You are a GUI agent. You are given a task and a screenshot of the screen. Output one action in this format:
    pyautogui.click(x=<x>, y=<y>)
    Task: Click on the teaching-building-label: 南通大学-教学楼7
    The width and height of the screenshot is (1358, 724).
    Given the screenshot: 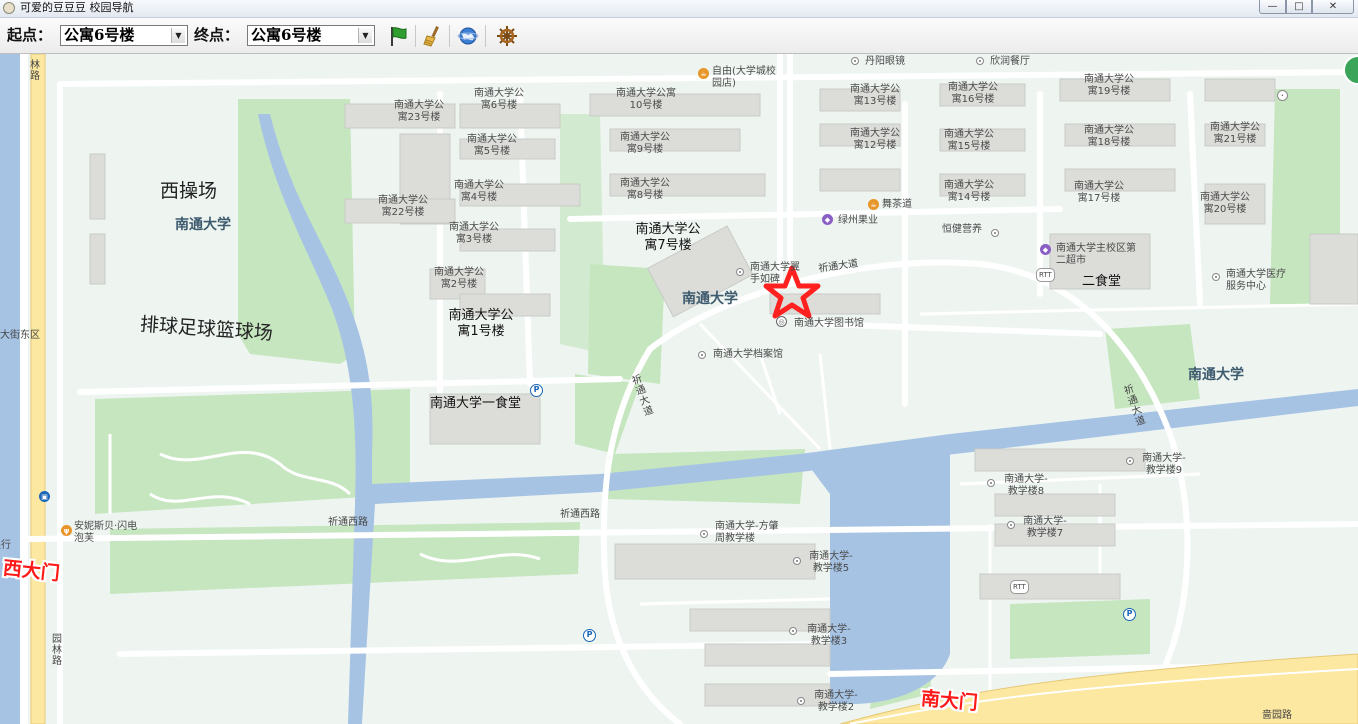 What is the action you would take?
    pyautogui.click(x=1045, y=528)
    